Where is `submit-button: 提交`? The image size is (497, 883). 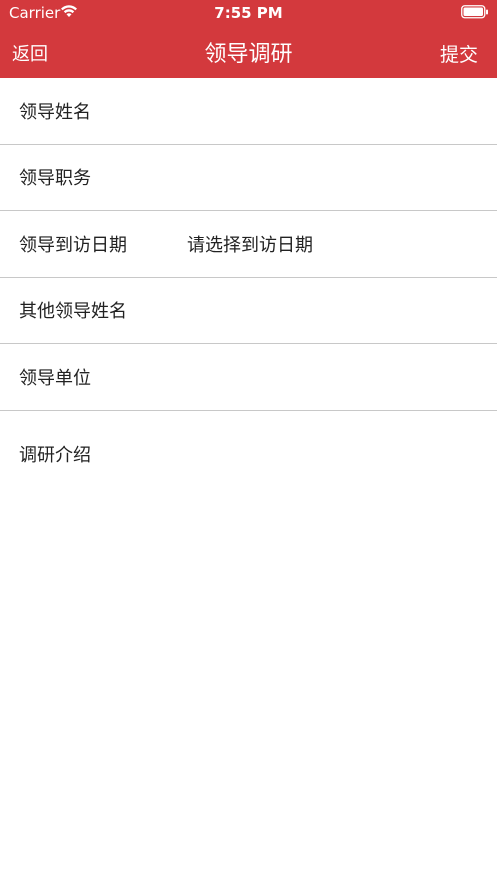
submit-button: 提交 is located at coordinates (459, 53).